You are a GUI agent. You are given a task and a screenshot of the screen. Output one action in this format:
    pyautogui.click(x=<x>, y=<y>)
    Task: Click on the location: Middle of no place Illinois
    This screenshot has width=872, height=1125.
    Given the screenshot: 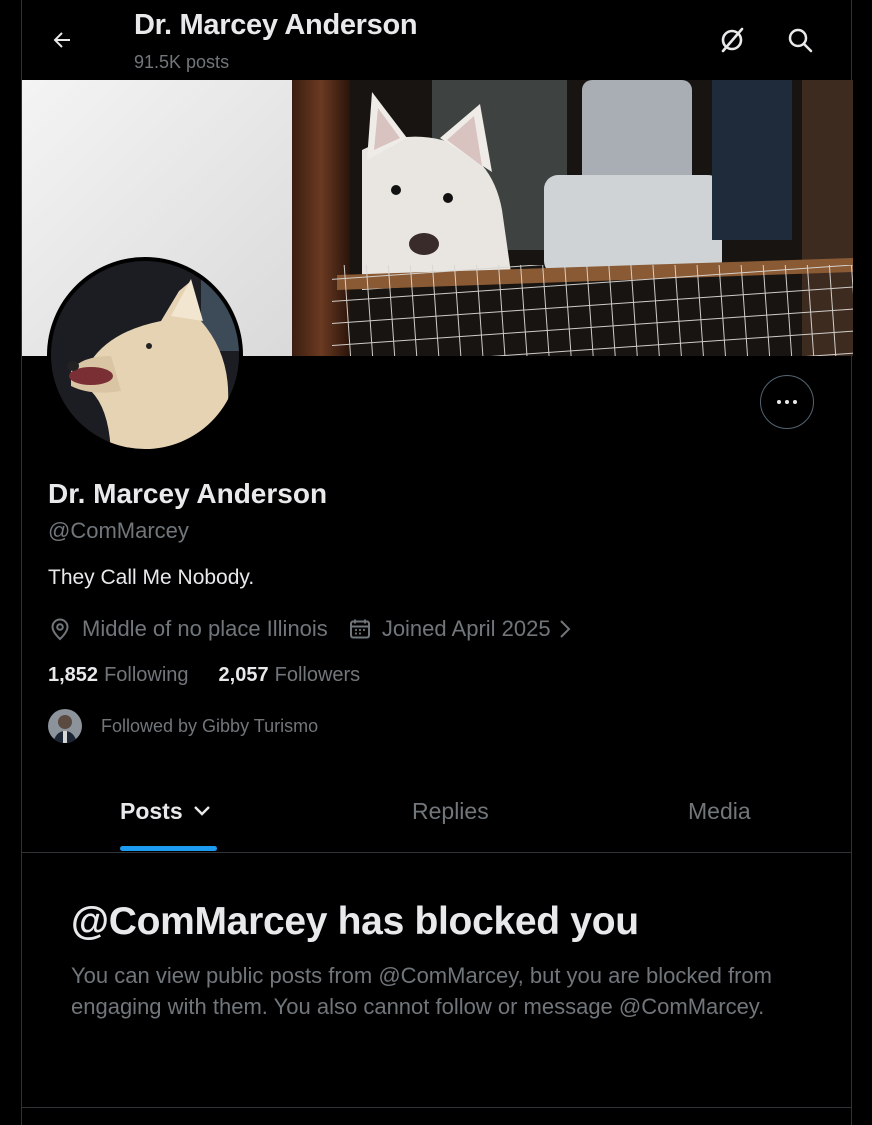 What is the action you would take?
    pyautogui.click(x=188, y=629)
    